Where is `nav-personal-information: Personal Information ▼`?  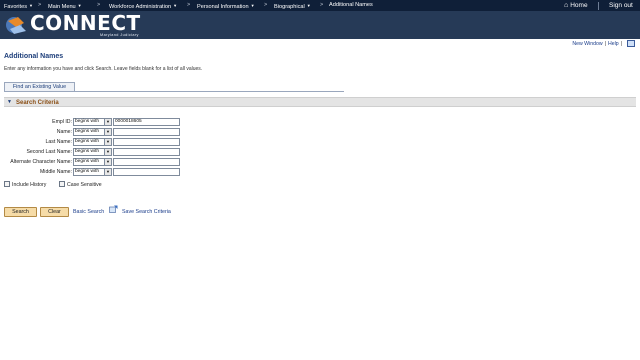 nav-personal-information: Personal Information ▼ is located at coordinates (226, 5).